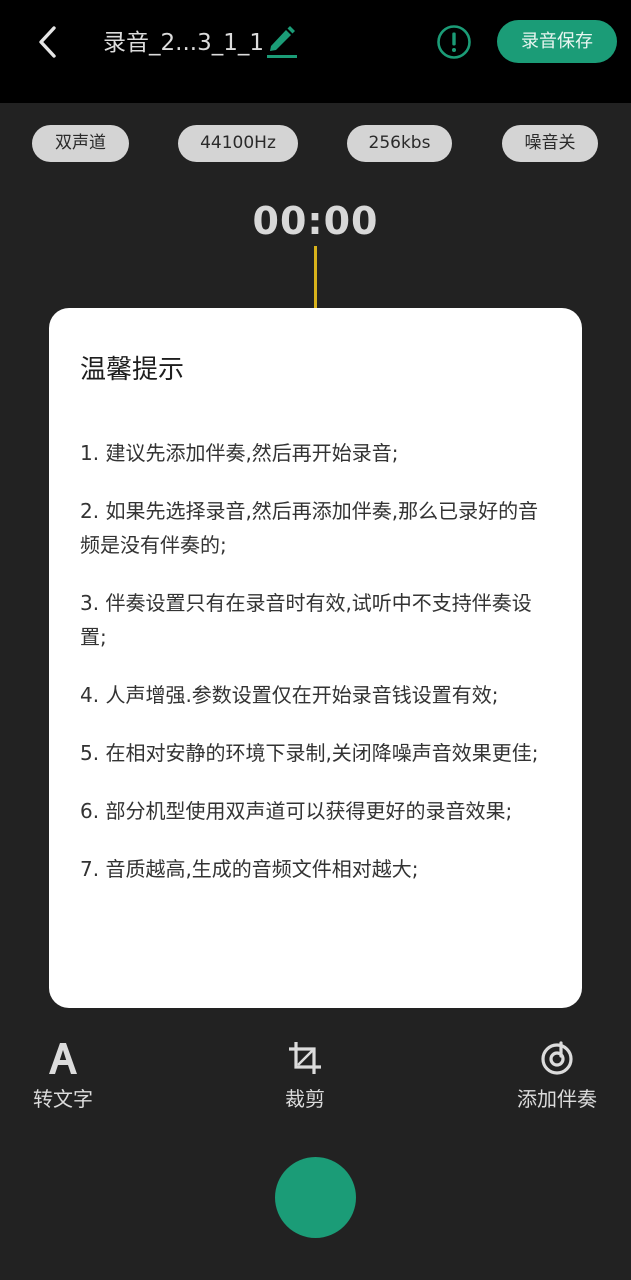 This screenshot has width=631, height=1280. I want to click on chevron-left-icon, so click(47, 42).